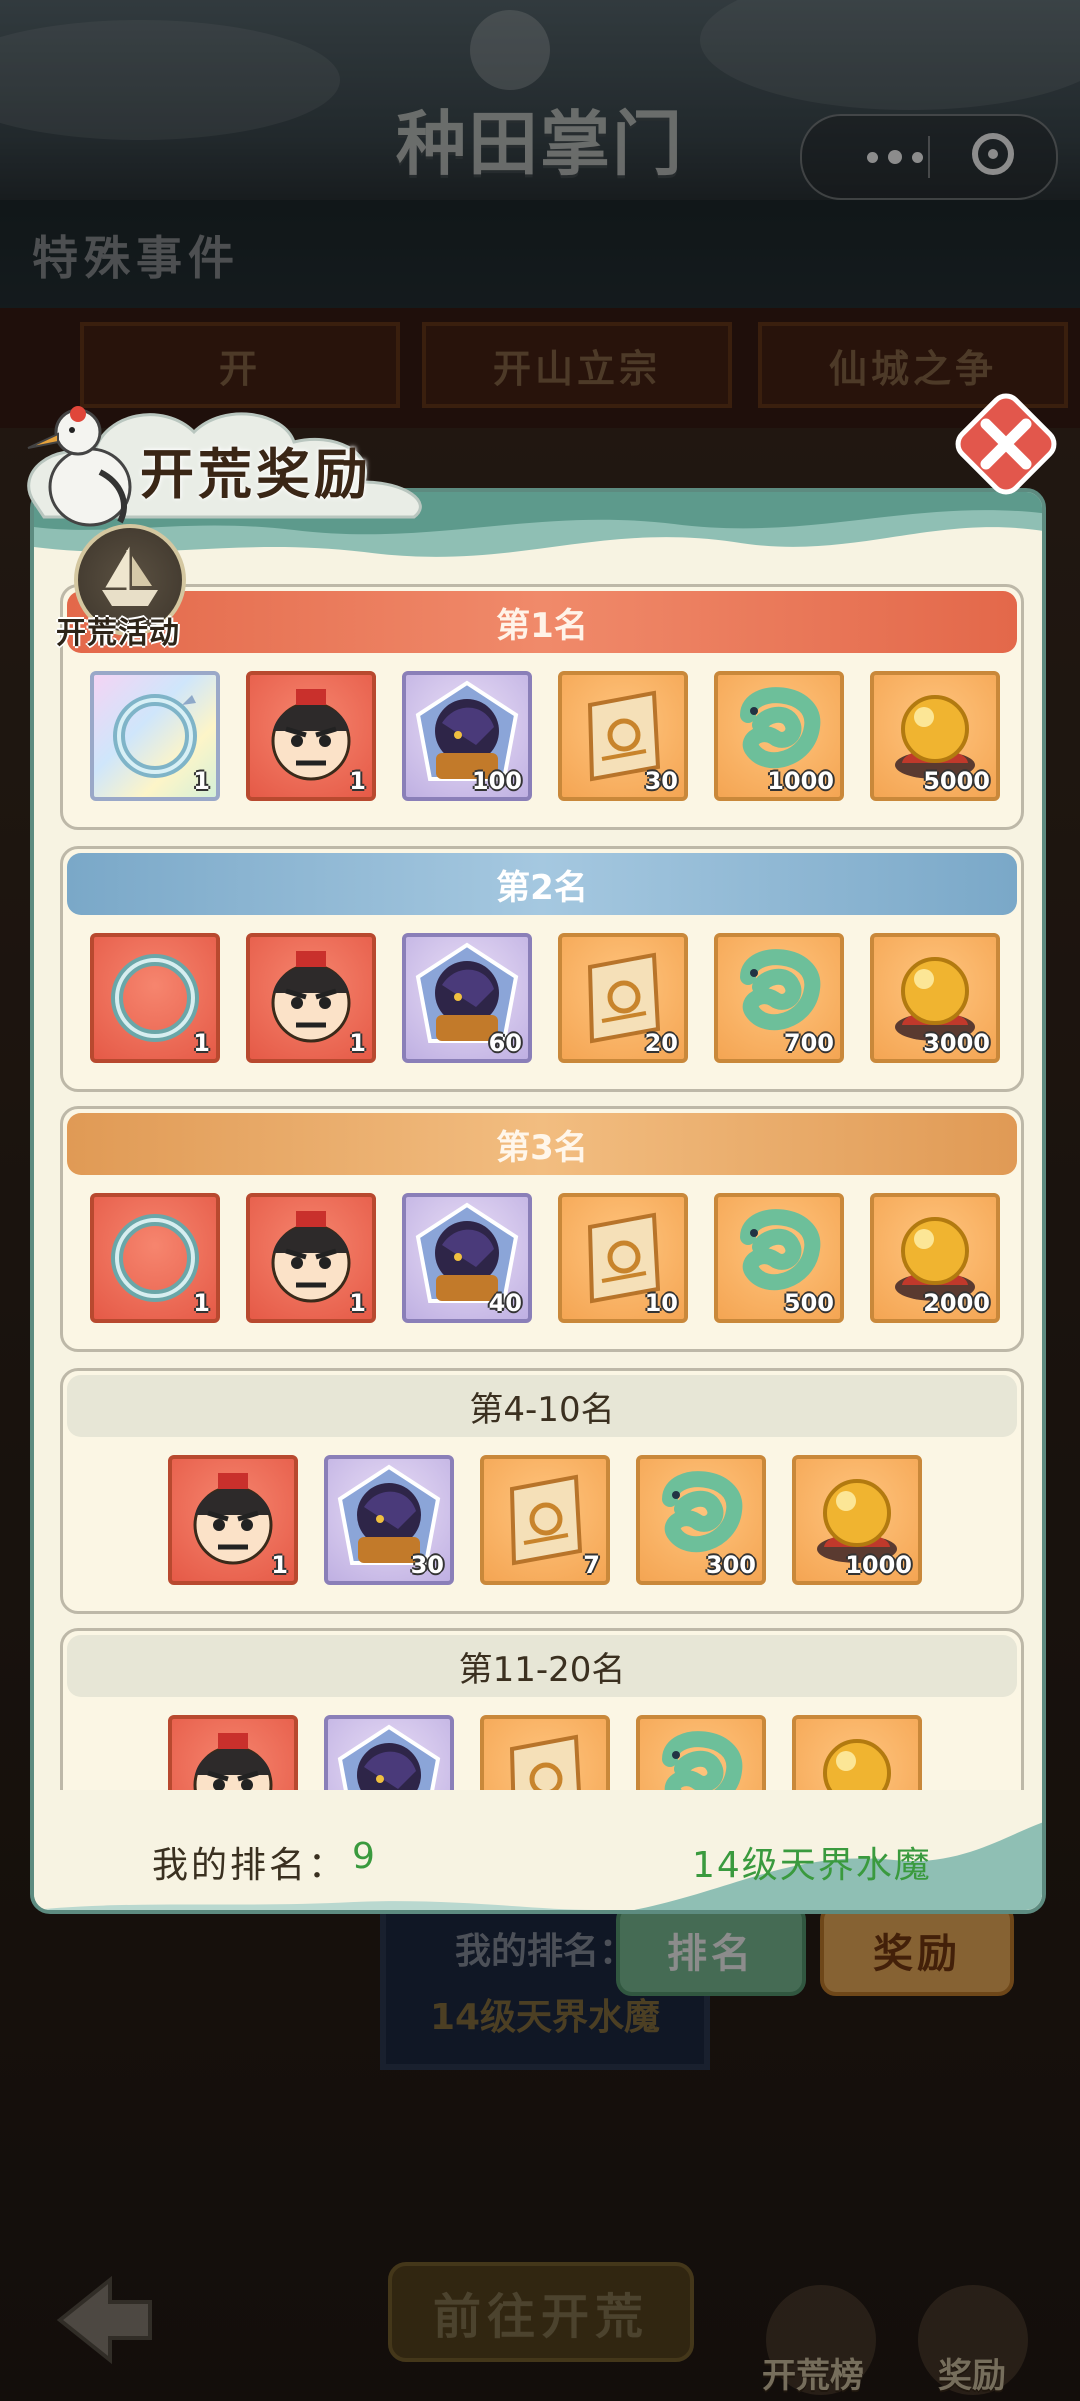 The height and width of the screenshot is (2401, 1080). What do you see at coordinates (543, 736) in the screenshot?
I see `reward-items: 1 1 100 30 1000 5000` at bounding box center [543, 736].